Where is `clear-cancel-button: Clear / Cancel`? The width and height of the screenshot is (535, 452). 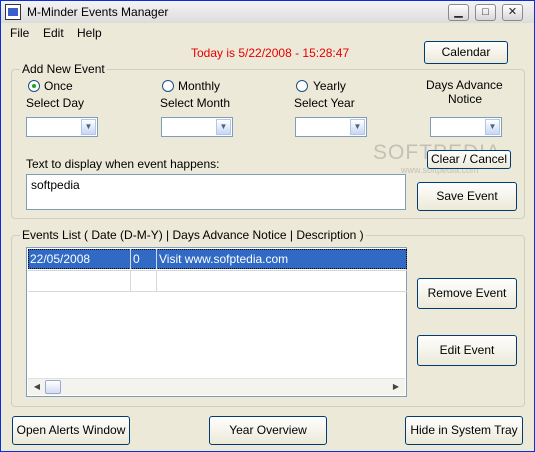 clear-cancel-button: Clear / Cancel is located at coordinates (469, 159).